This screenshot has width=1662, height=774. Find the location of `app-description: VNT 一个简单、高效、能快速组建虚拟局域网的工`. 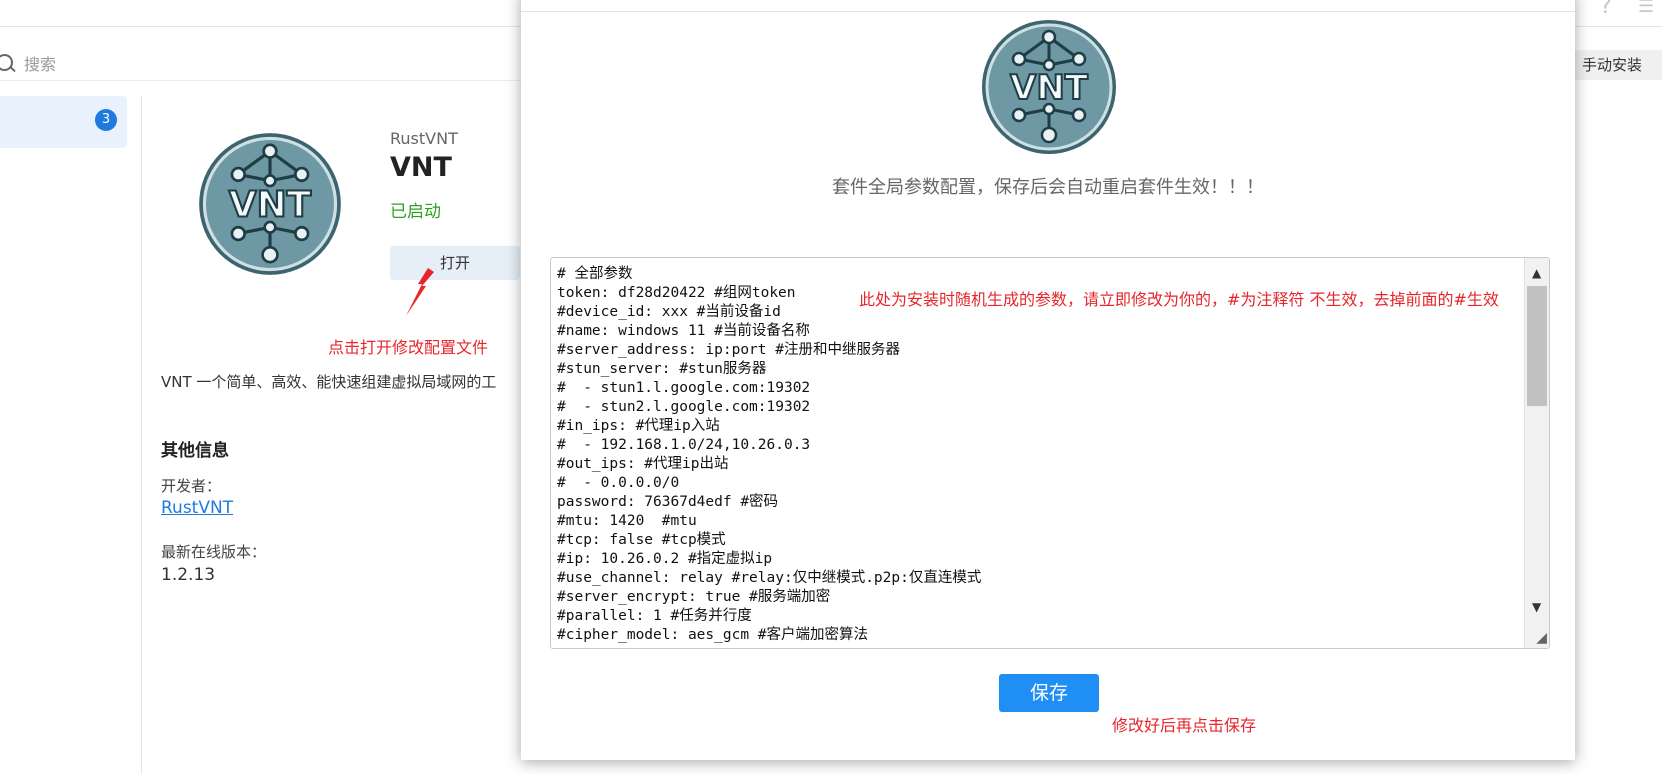

app-description: VNT 一个简单、高效、能快速组建虚拟局域网的工 is located at coordinates (329, 382).